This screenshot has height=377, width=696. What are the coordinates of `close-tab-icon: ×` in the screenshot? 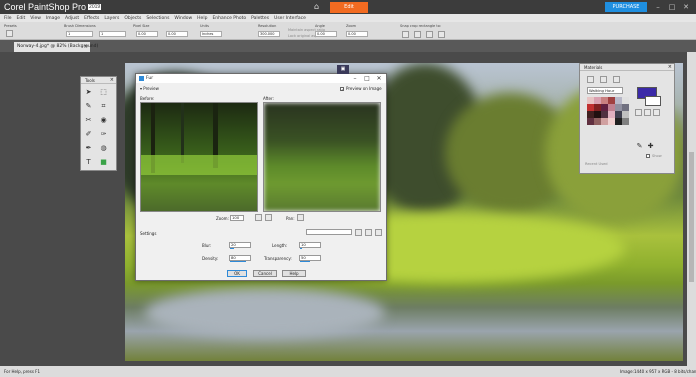 It's located at (86, 47).